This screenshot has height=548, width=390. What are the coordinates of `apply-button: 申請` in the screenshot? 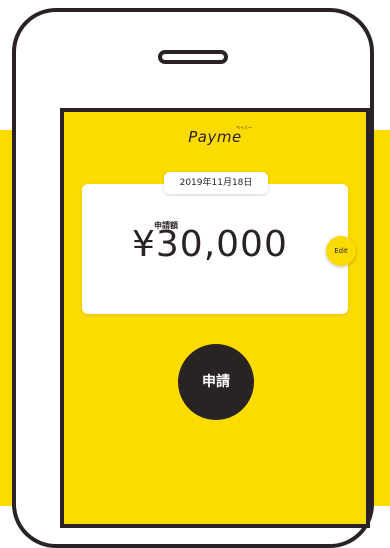 It's located at (216, 382).